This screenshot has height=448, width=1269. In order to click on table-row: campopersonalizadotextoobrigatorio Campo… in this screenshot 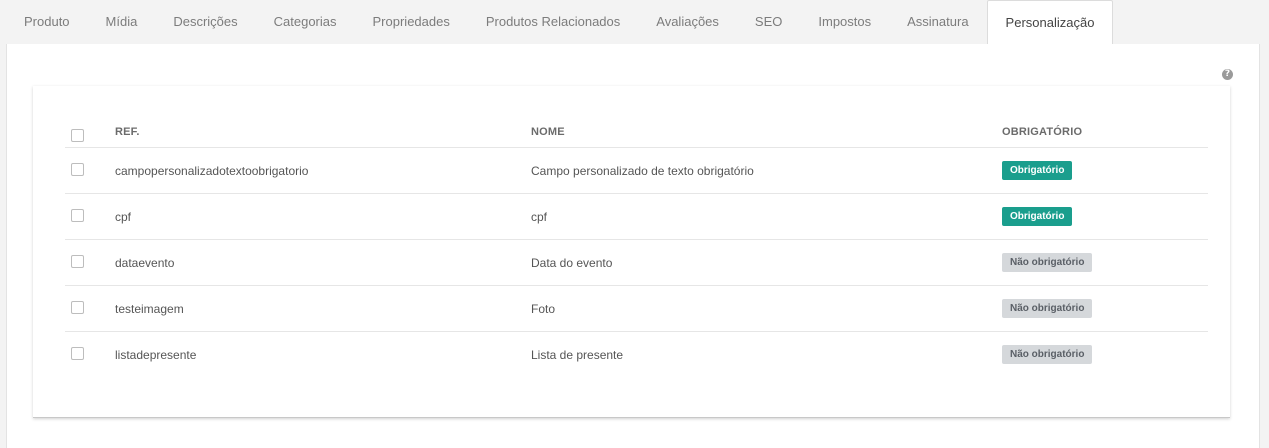, I will do `click(636, 170)`.